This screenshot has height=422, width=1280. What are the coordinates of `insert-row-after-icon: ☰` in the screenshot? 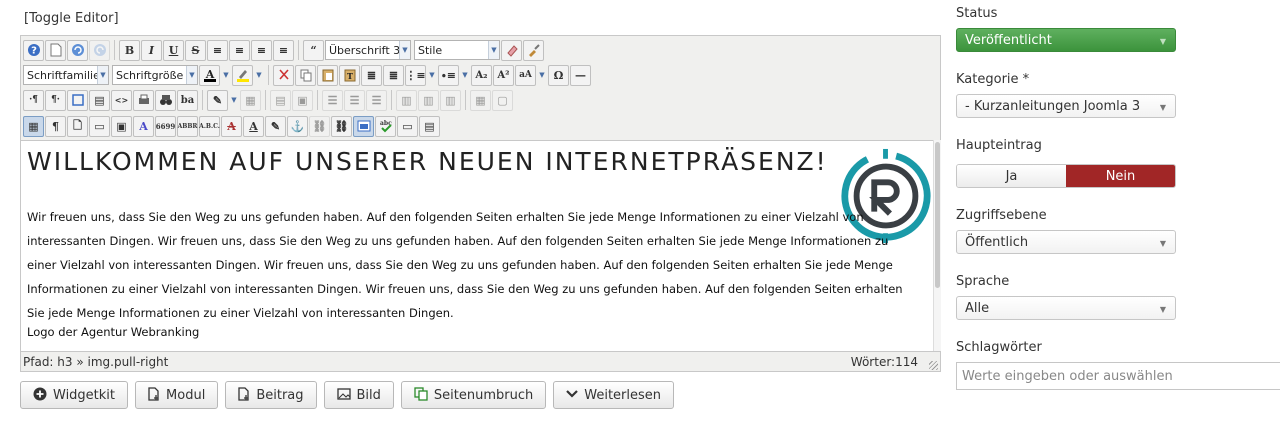 It's located at (354, 100).